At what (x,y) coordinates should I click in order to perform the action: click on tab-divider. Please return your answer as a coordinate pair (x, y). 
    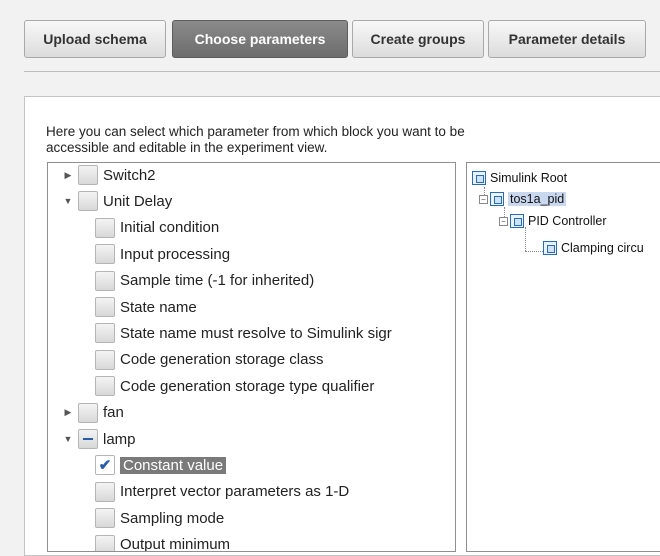
    Looking at the image, I should click on (342, 71).